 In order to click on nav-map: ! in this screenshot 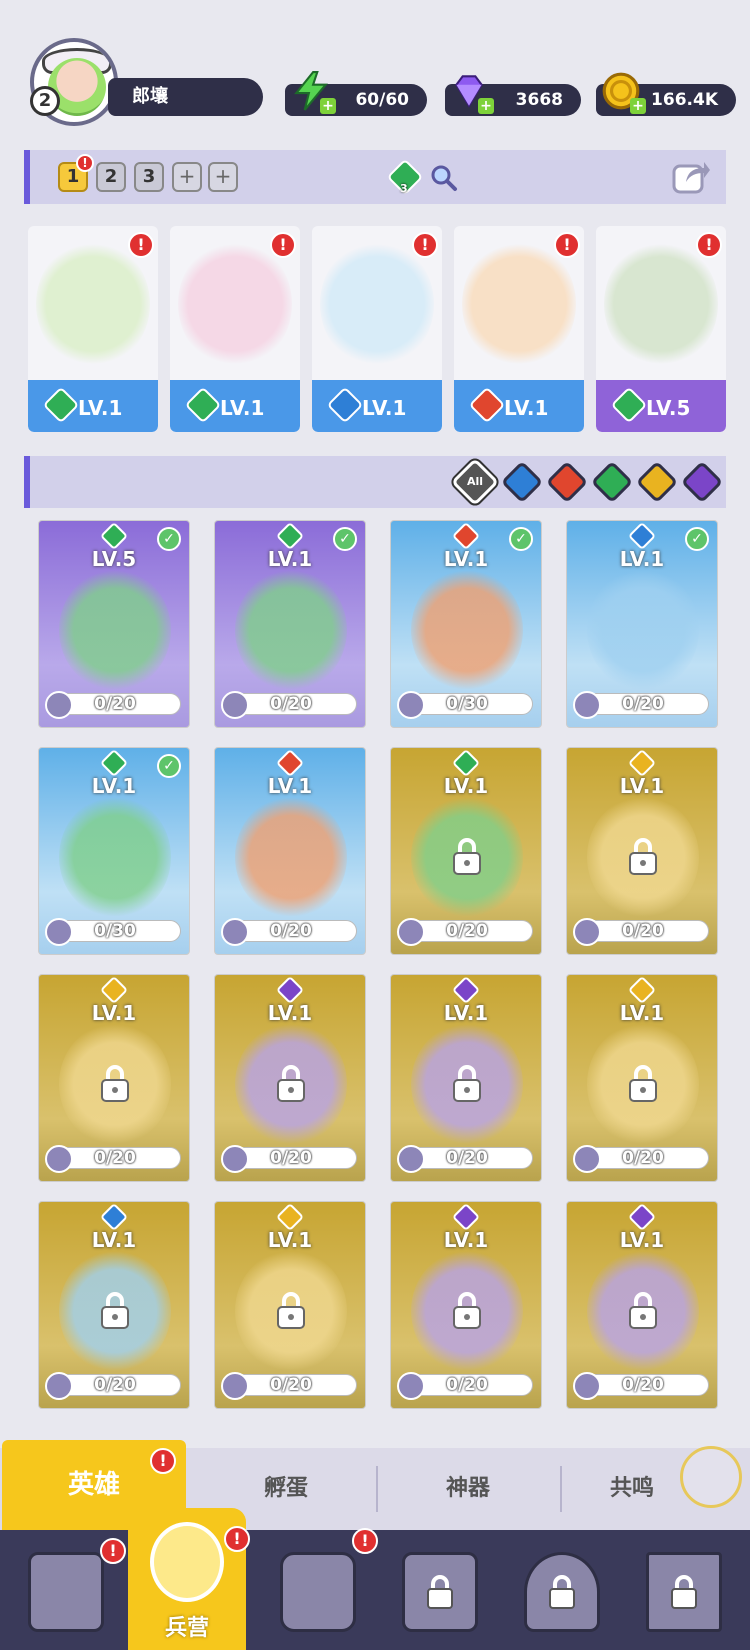, I will do `click(320, 1585)`.